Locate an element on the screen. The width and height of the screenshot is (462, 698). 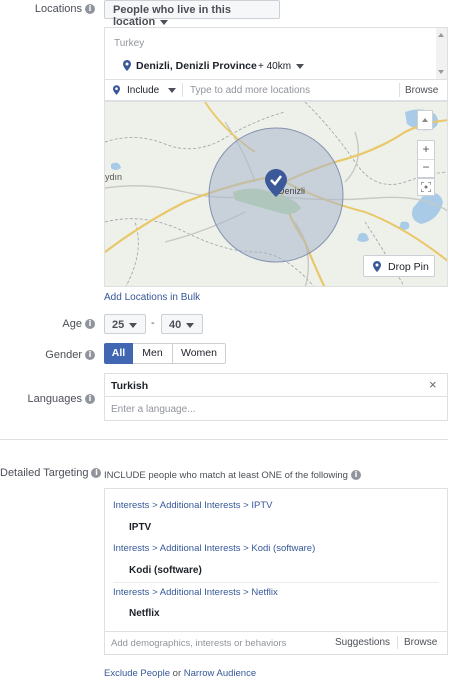
remove-language-icon: × is located at coordinates (433, 384).